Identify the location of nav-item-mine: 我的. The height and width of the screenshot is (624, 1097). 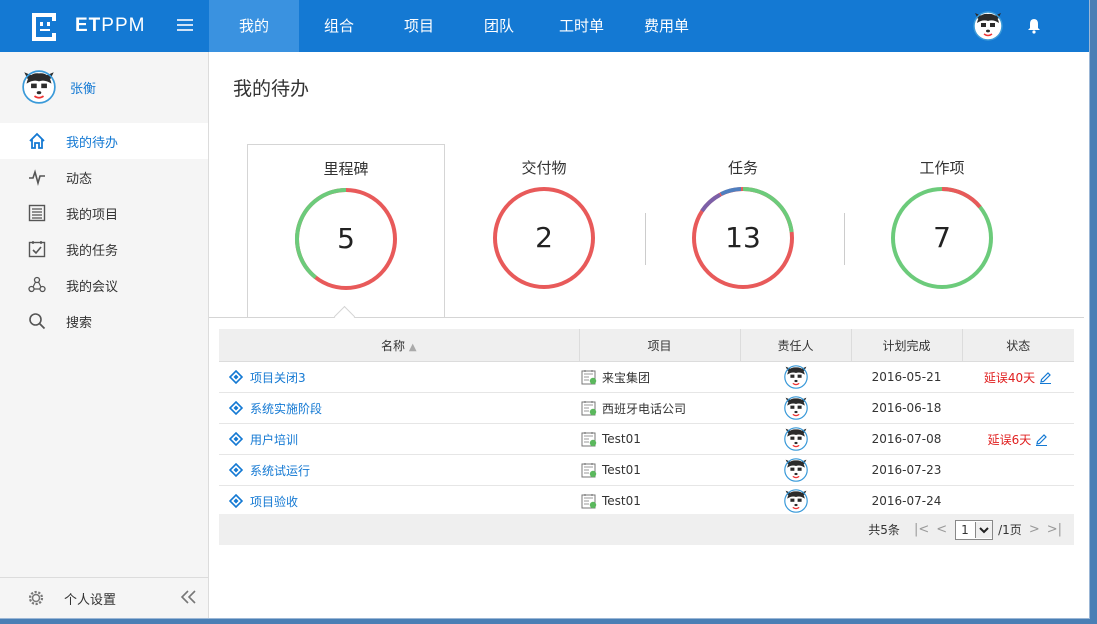
(254, 26).